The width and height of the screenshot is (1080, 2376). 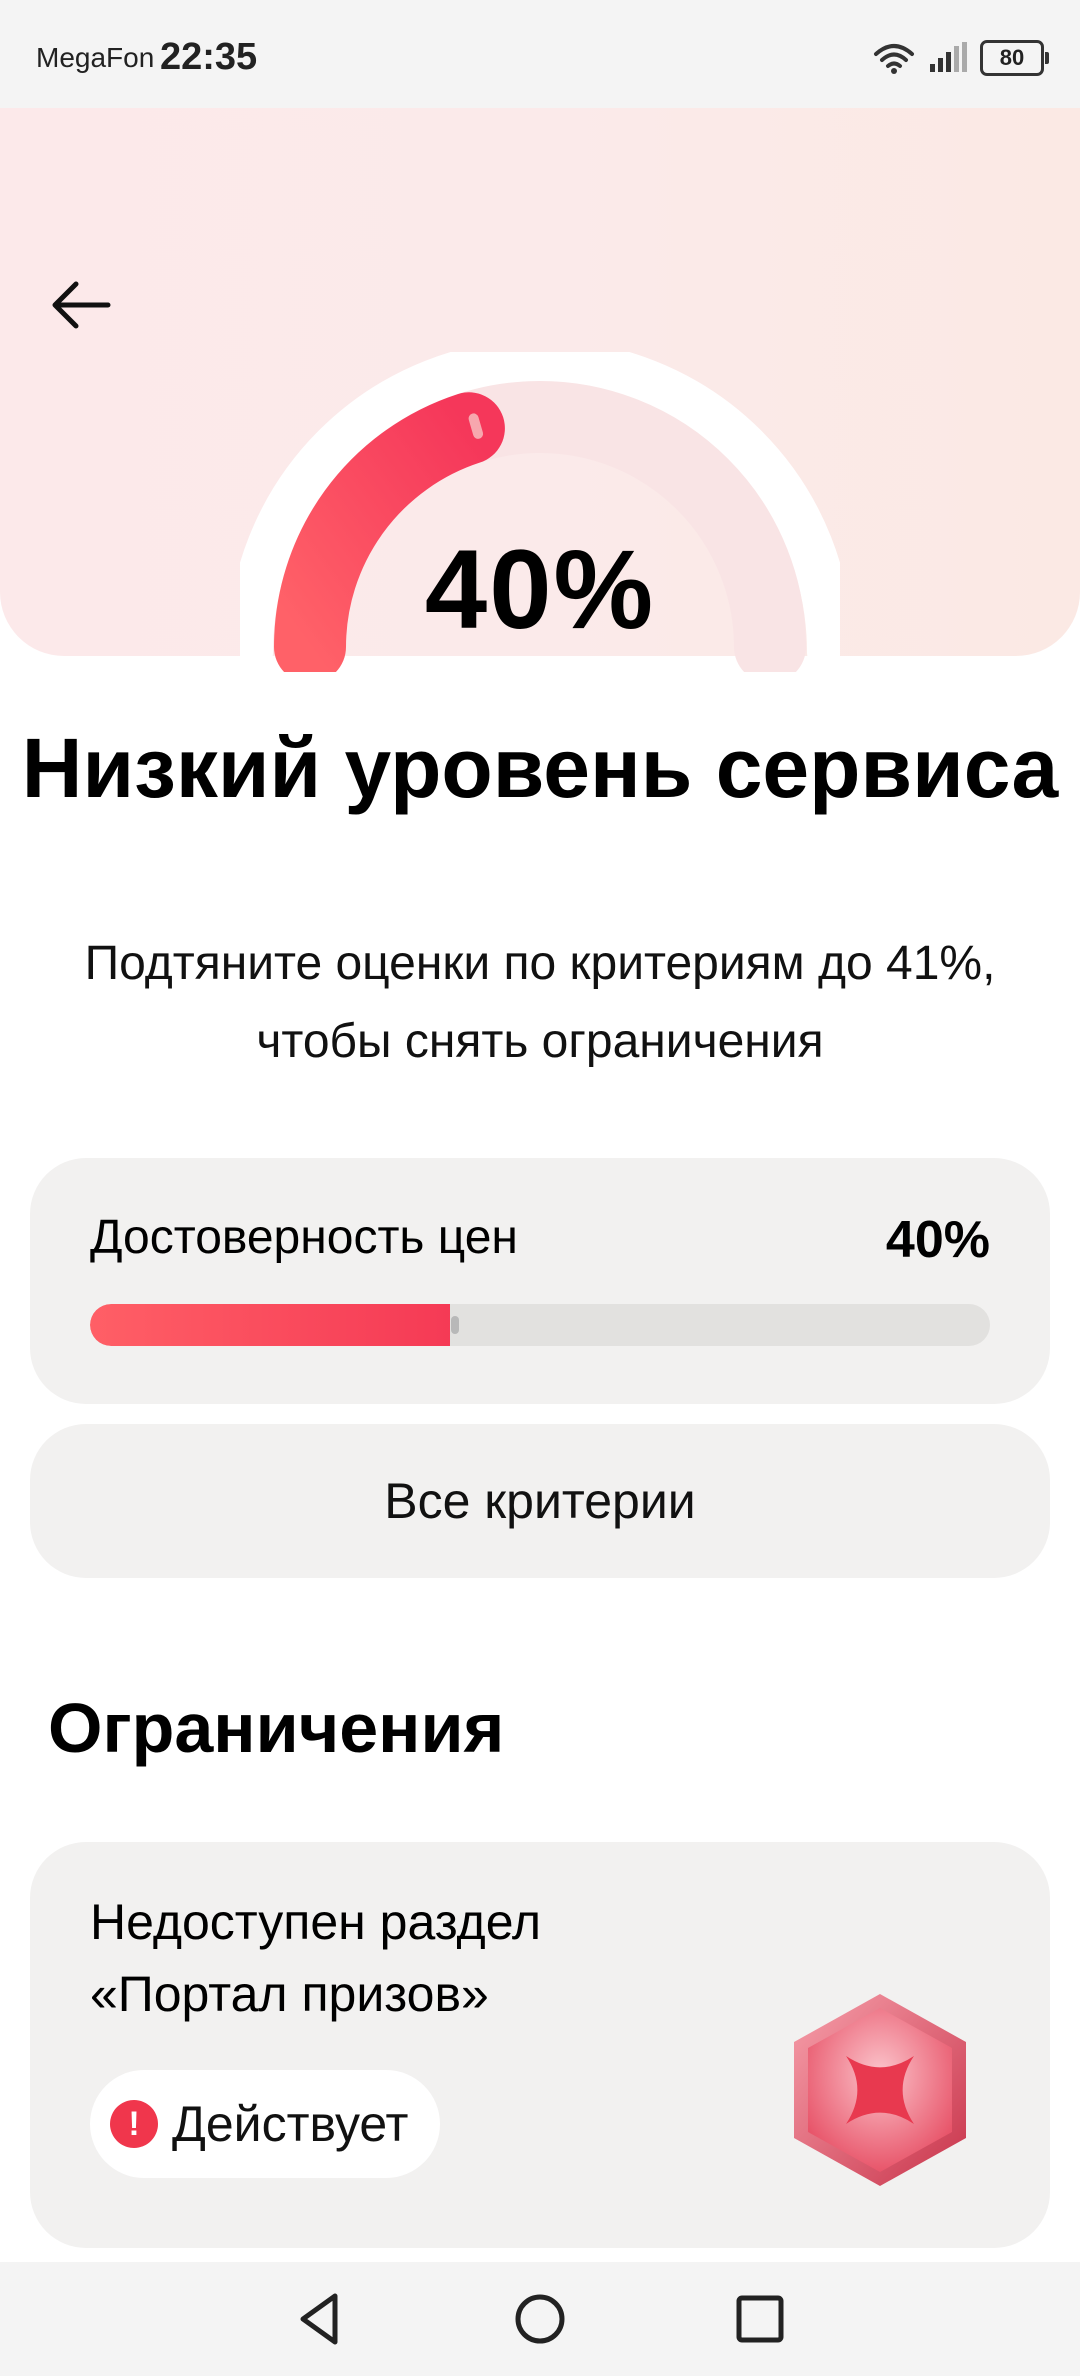 What do you see at coordinates (81, 305) in the screenshot?
I see `back-arrow-icon` at bounding box center [81, 305].